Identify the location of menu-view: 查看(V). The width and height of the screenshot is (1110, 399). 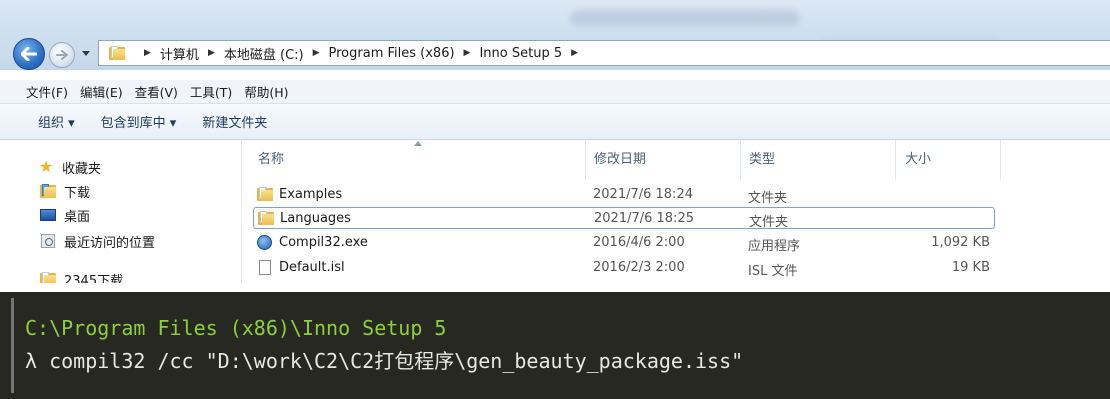
(156, 91).